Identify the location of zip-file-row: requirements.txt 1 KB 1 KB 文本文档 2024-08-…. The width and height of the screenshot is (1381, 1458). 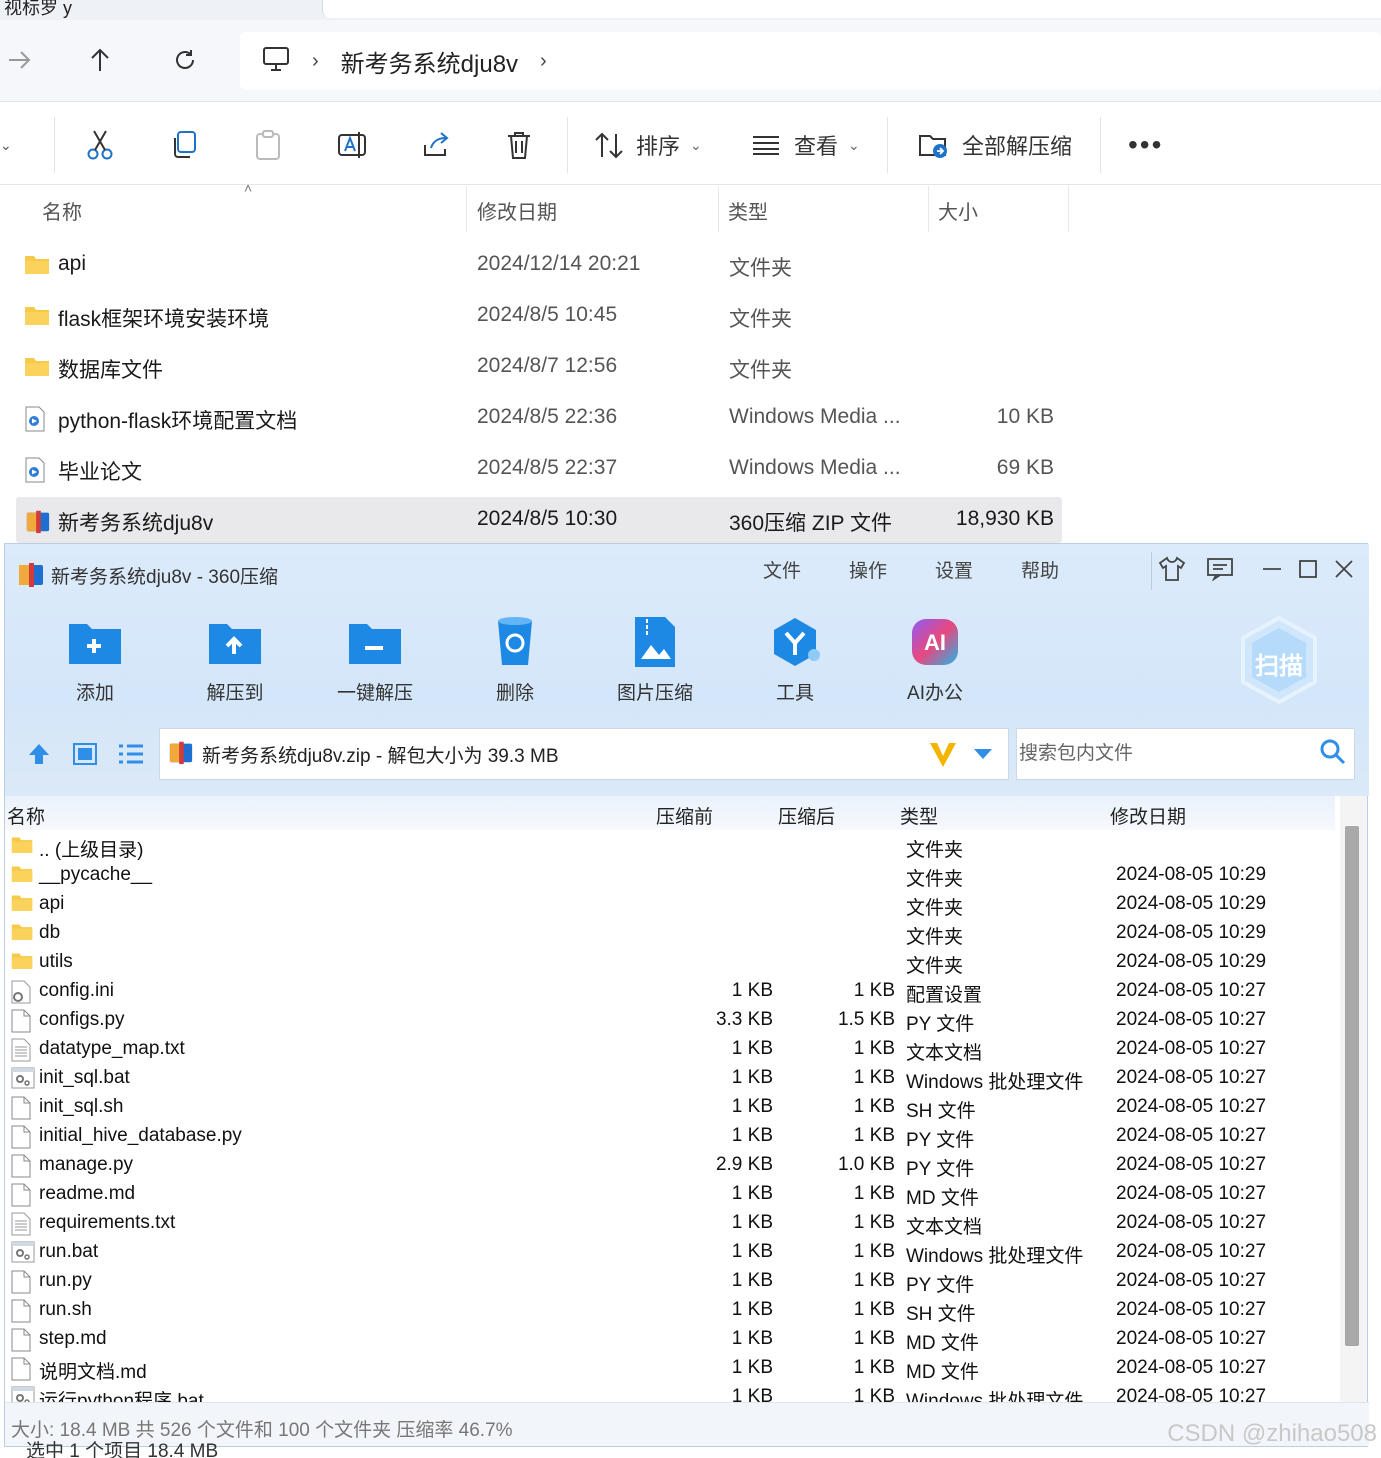
(670, 1223).